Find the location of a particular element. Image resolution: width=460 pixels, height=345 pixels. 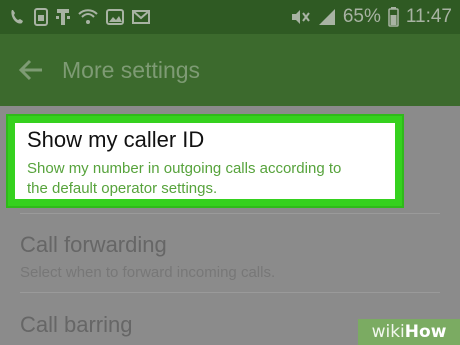

battery-percent: 65% is located at coordinates (361, 16).